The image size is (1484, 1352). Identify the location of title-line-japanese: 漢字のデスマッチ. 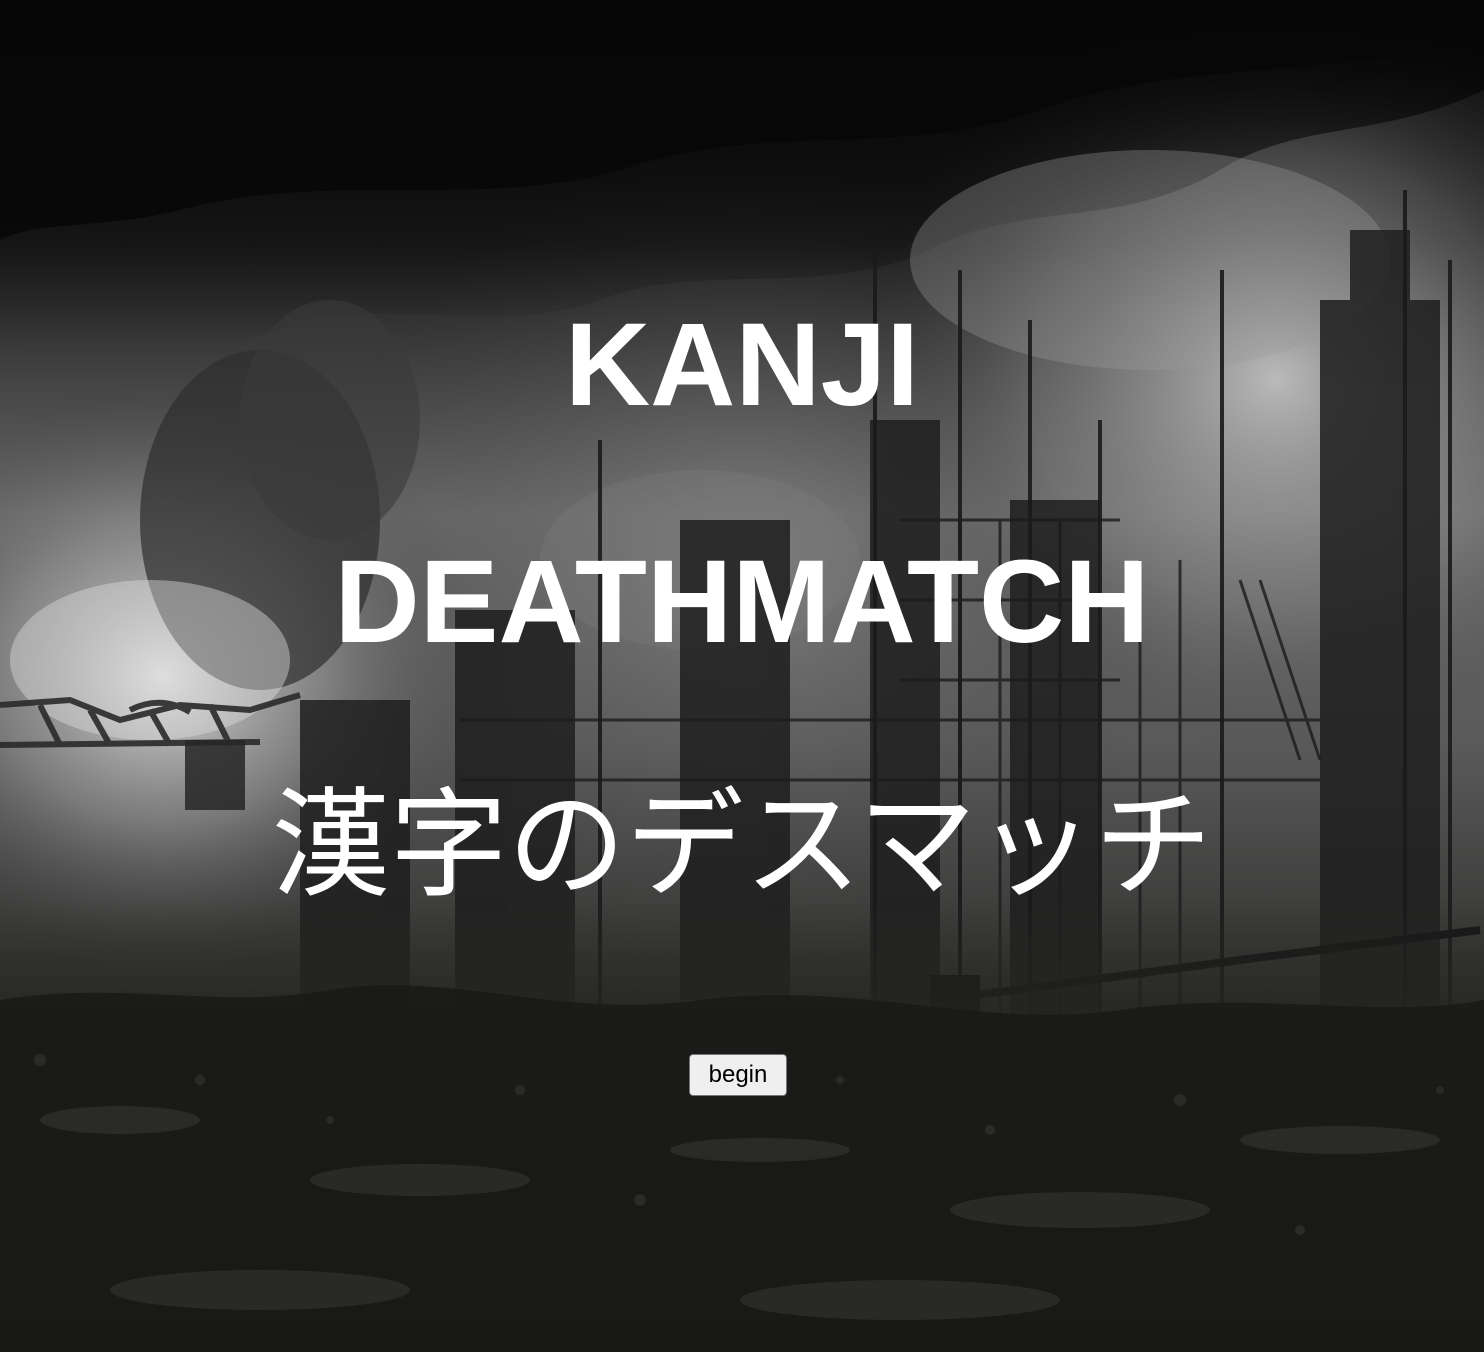
(742, 845).